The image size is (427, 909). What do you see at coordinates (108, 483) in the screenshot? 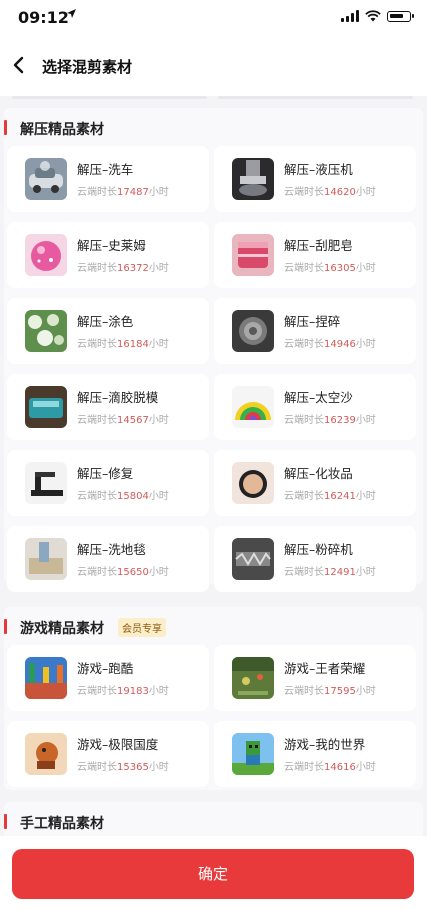
I see `material-card-repair: 解压–修复 云端时长15804小时` at bounding box center [108, 483].